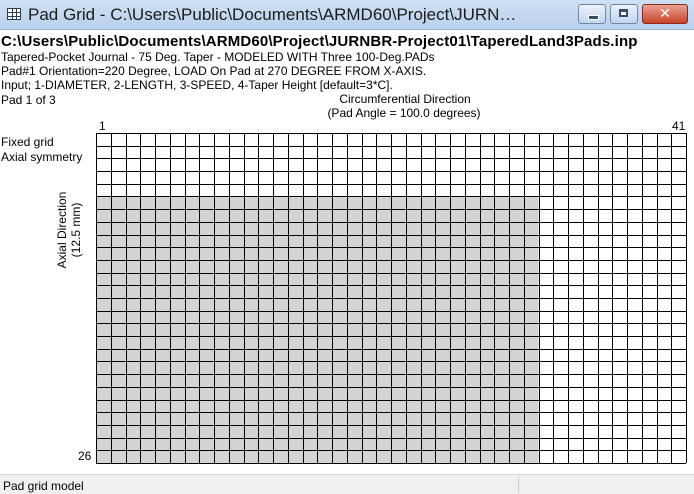  I want to click on status-text: Pad grid model, so click(43, 486).